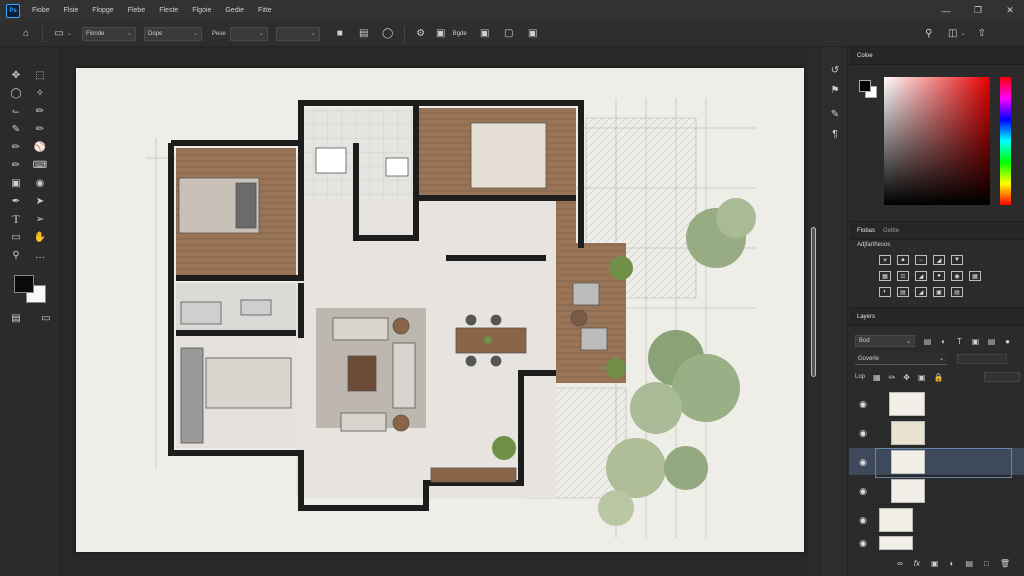 This screenshot has width=1024, height=576. I want to click on fx-icon: fx, so click(917, 563).